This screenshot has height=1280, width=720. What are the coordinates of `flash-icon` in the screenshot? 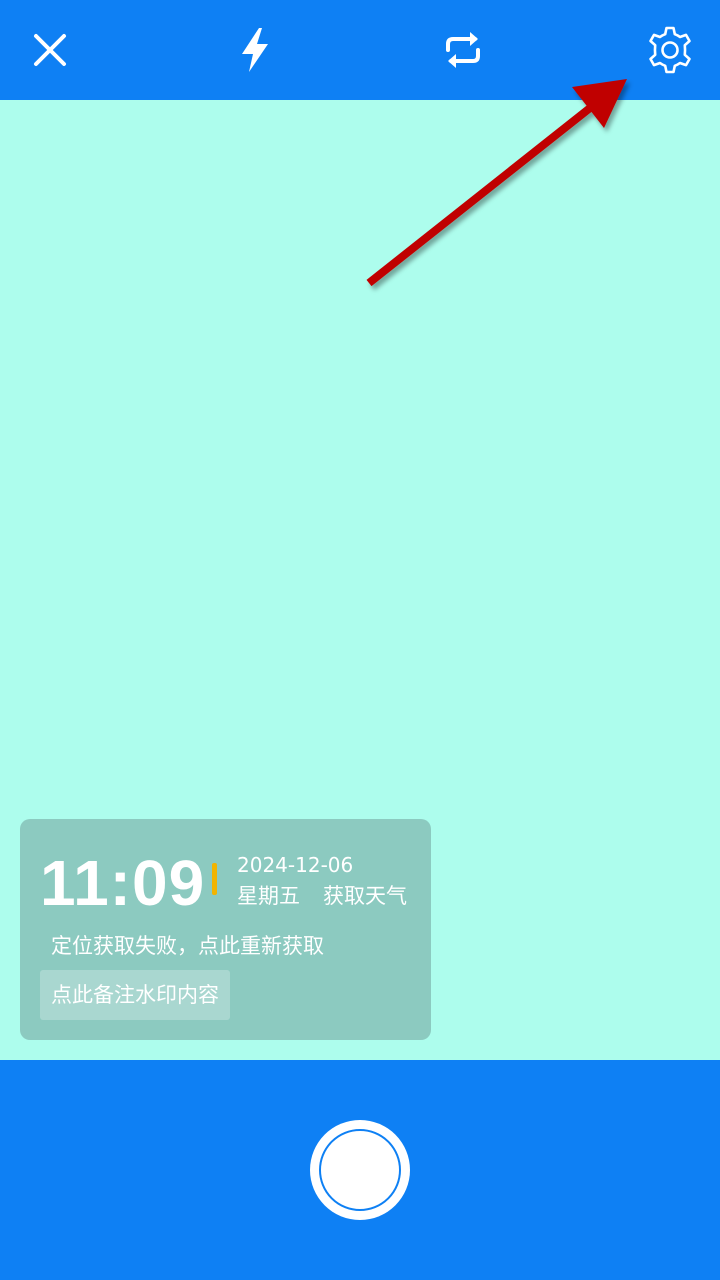 It's located at (255, 50).